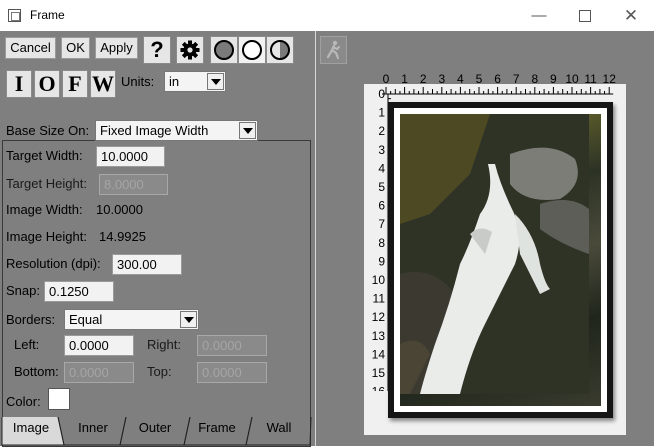 This screenshot has width=654, height=447. What do you see at coordinates (44, 155) in the screenshot?
I see `target-width-label: Target Width:` at bounding box center [44, 155].